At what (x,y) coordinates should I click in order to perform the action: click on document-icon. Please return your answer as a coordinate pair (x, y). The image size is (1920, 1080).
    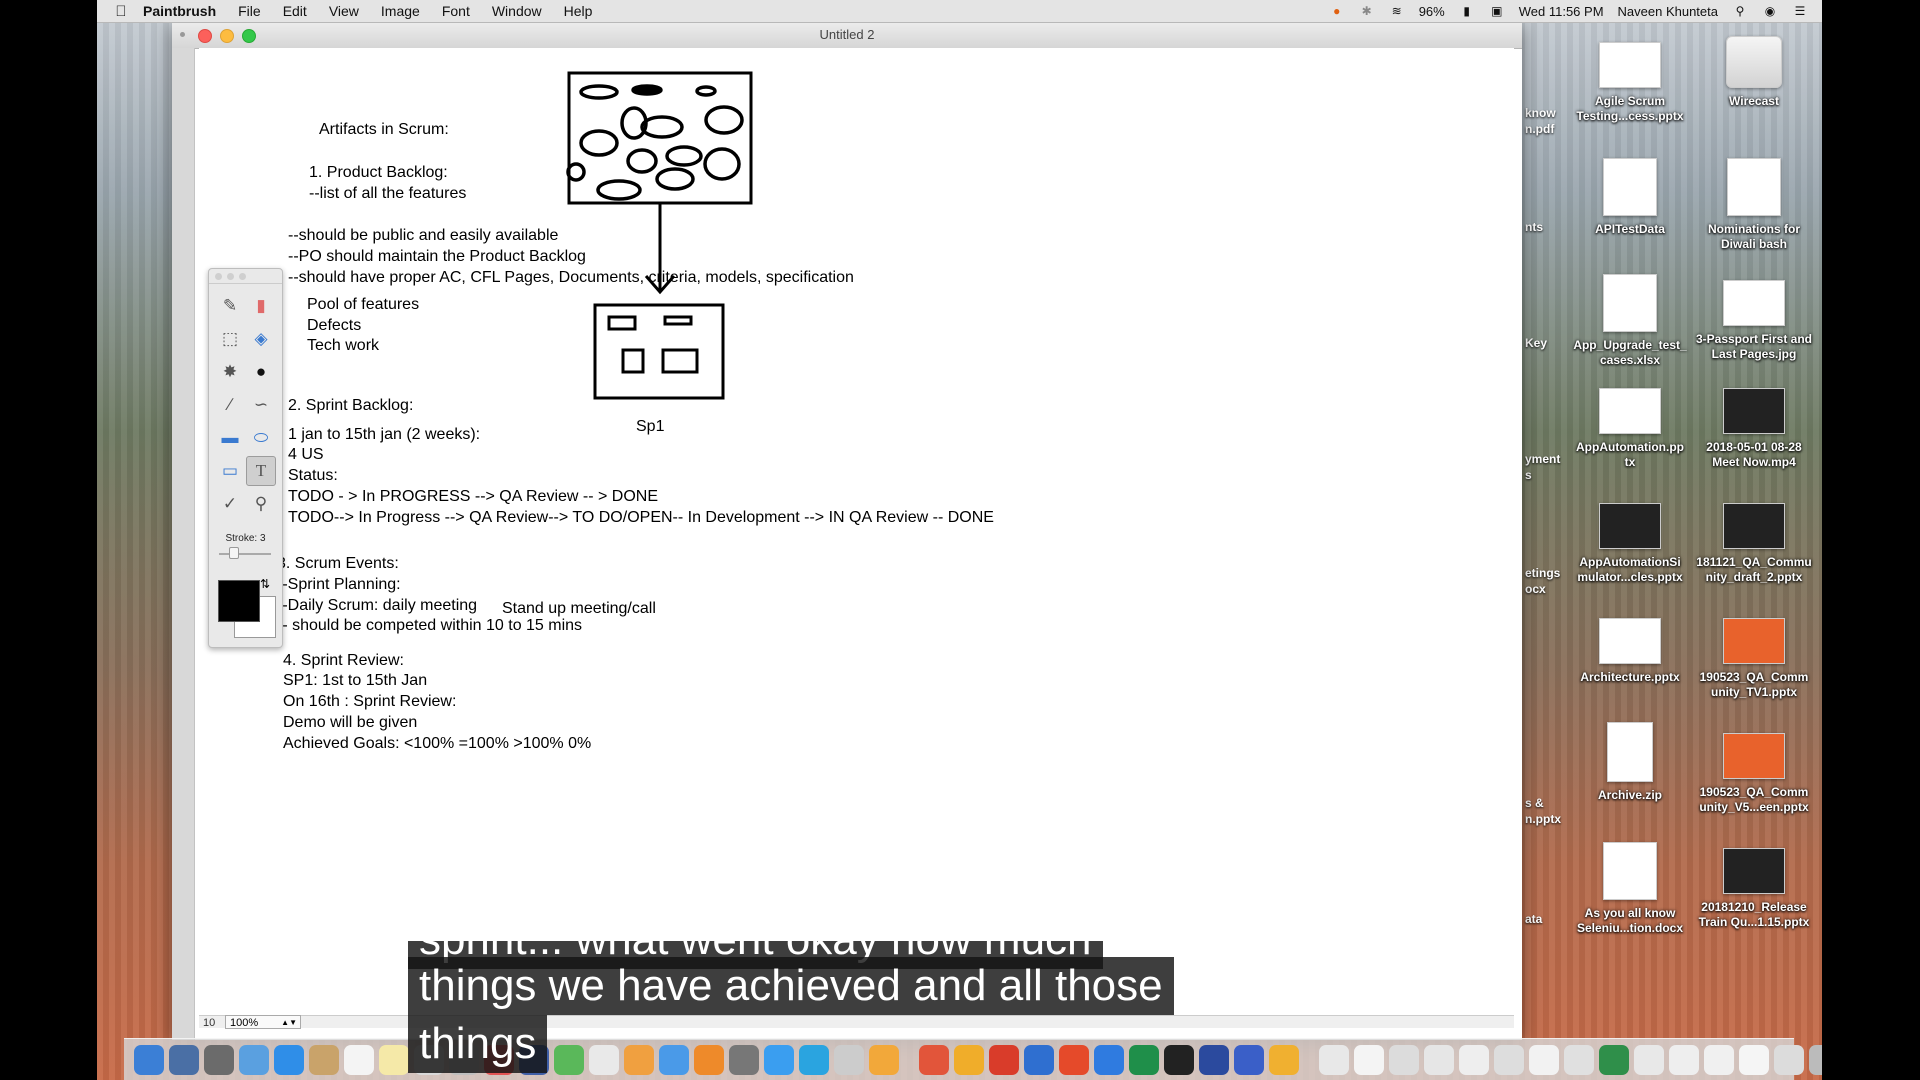
    Looking at the image, I should click on (1630, 871).